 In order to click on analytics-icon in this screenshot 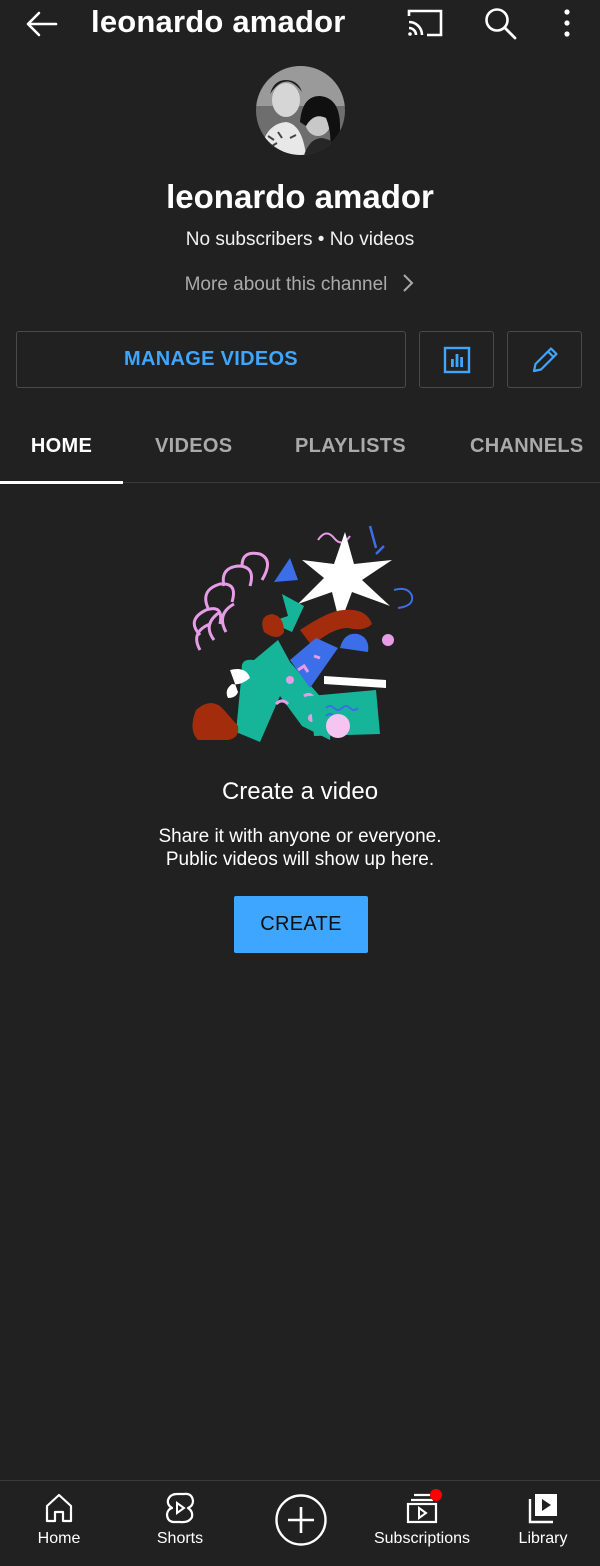, I will do `click(456, 359)`.